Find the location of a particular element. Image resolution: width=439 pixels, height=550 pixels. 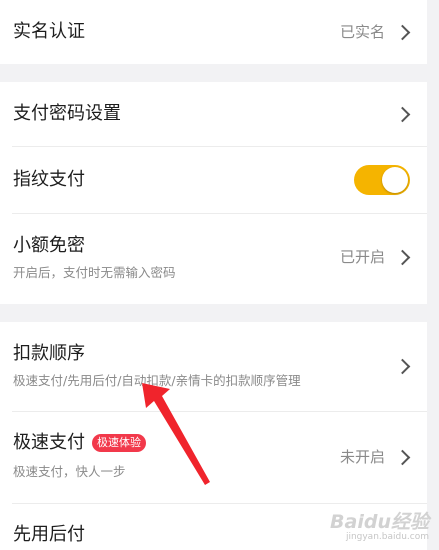

small-amount-subtitle: 开启后，支付时无需输入密码 is located at coordinates (94, 272).